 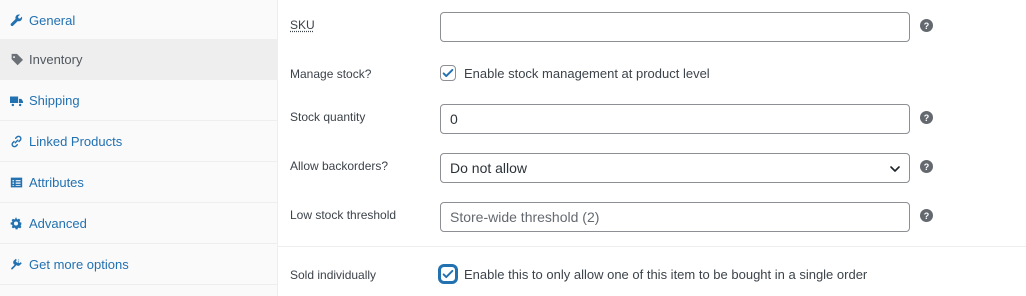 I want to click on tab-advanced: Advanced, so click(x=138, y=223).